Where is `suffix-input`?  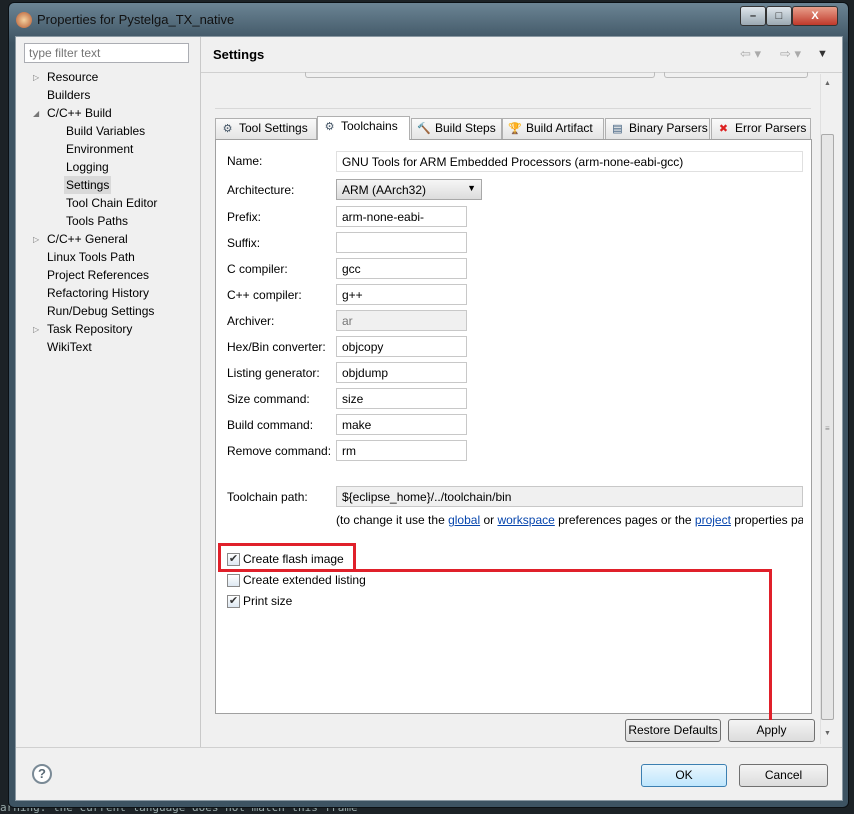
suffix-input is located at coordinates (401, 242).